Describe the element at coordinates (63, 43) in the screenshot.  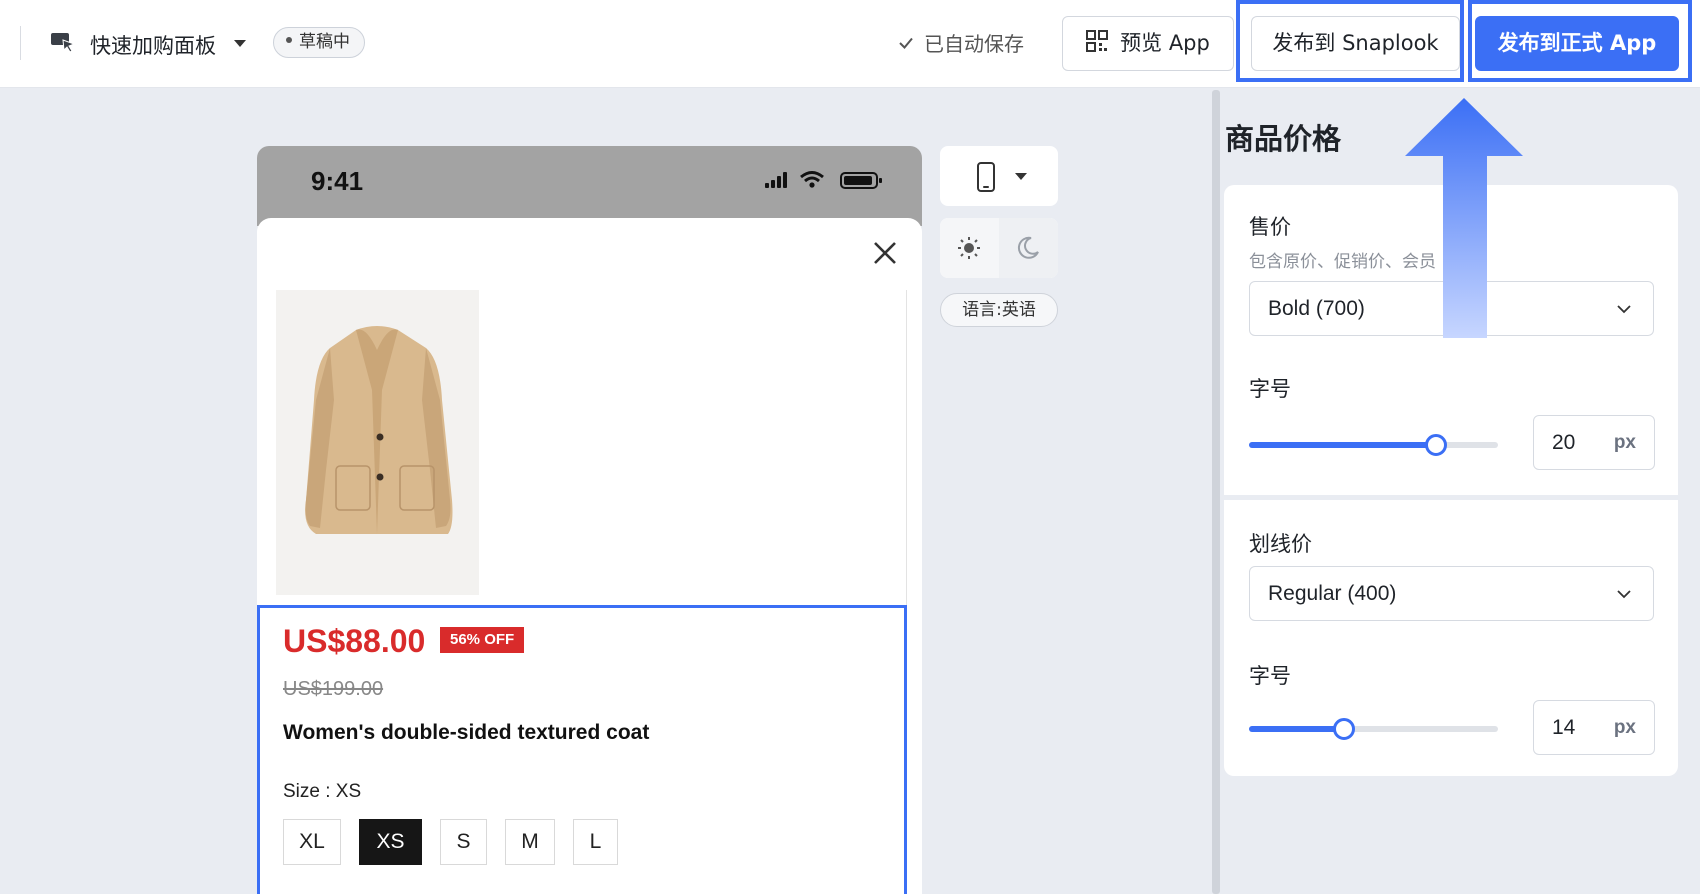
I see `cursor-panel-icon` at that location.